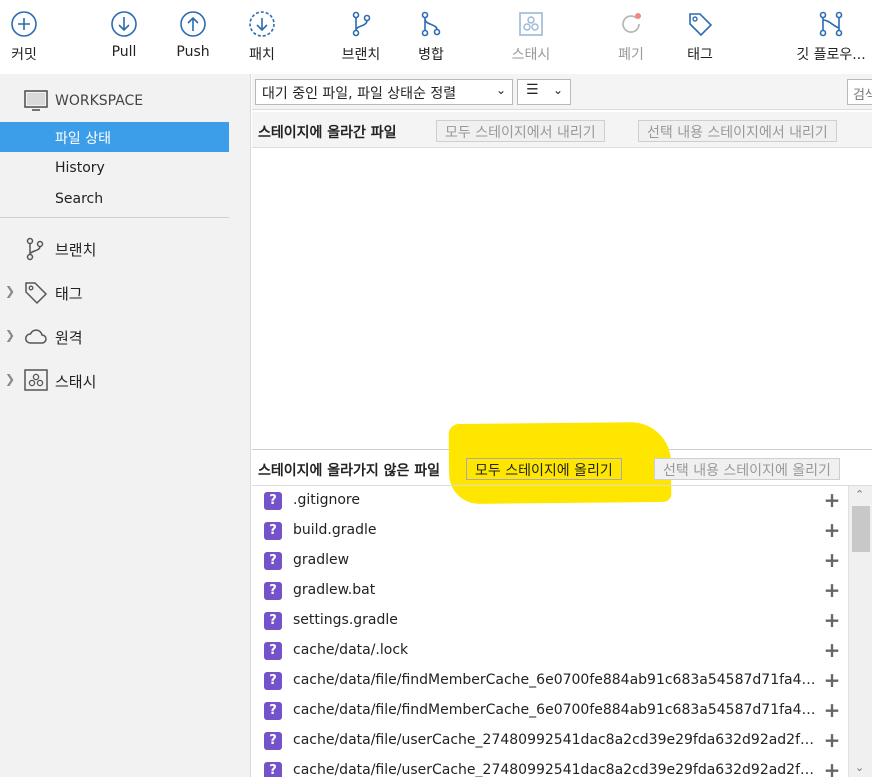 This screenshot has width=872, height=777. Describe the element at coordinates (631, 40) in the screenshot. I see `discard-button: 폐기` at that location.